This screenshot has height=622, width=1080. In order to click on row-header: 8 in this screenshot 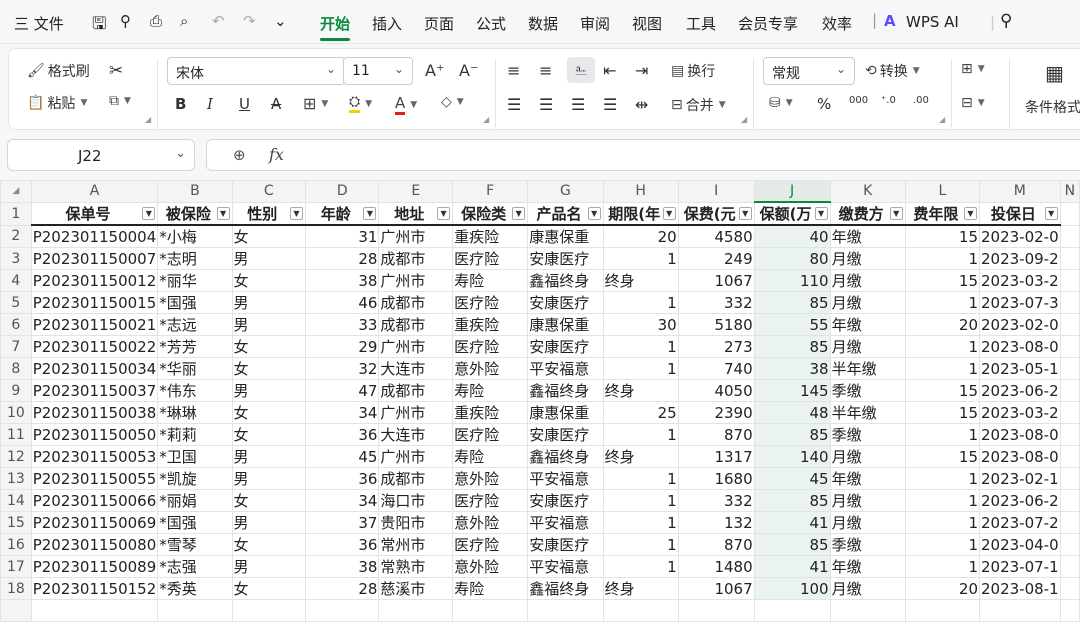, I will do `click(16, 369)`.